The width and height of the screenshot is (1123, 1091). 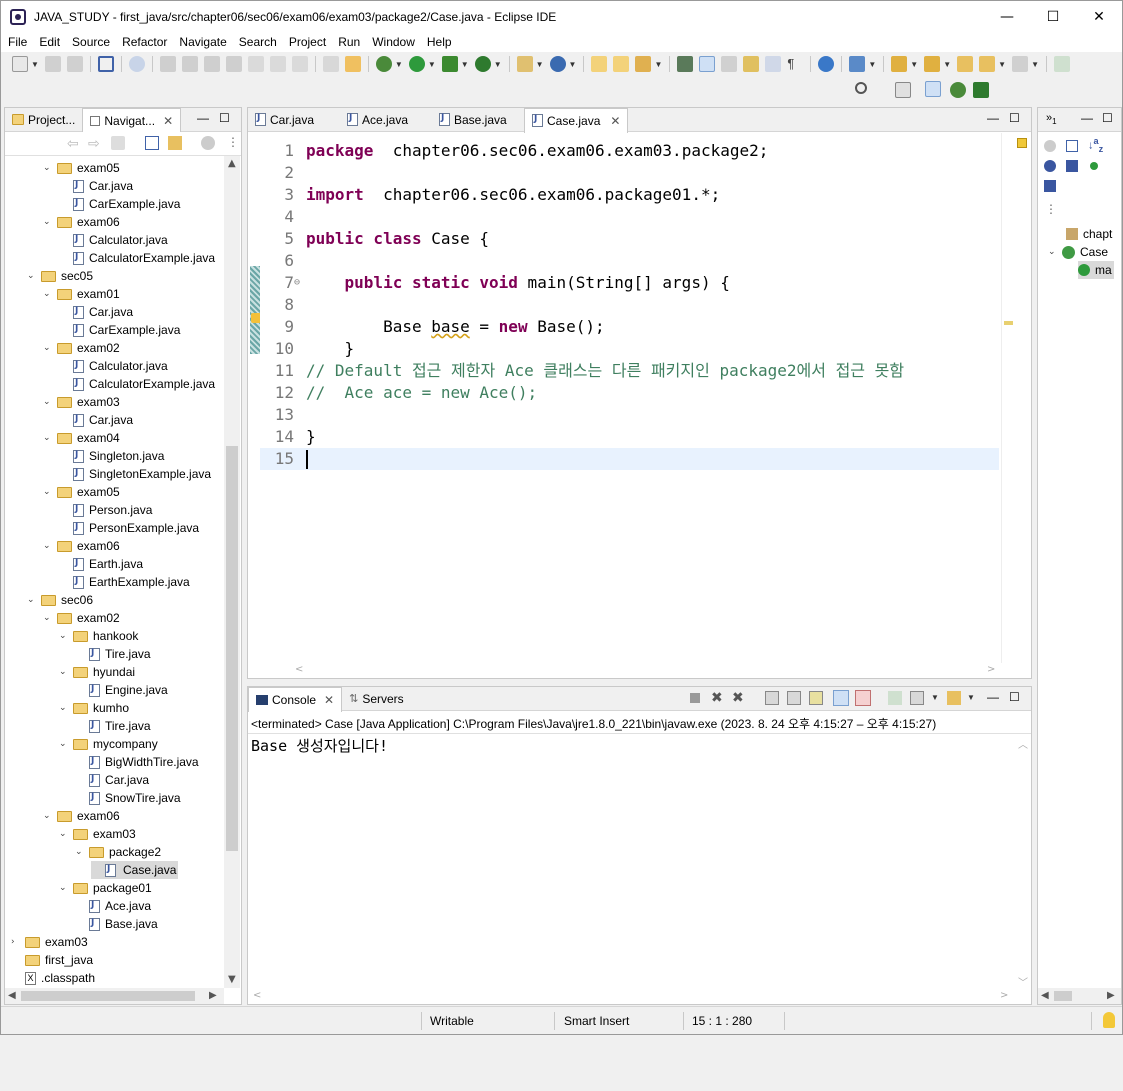 What do you see at coordinates (1050, 186) in the screenshot?
I see `hide-local-types-icon` at bounding box center [1050, 186].